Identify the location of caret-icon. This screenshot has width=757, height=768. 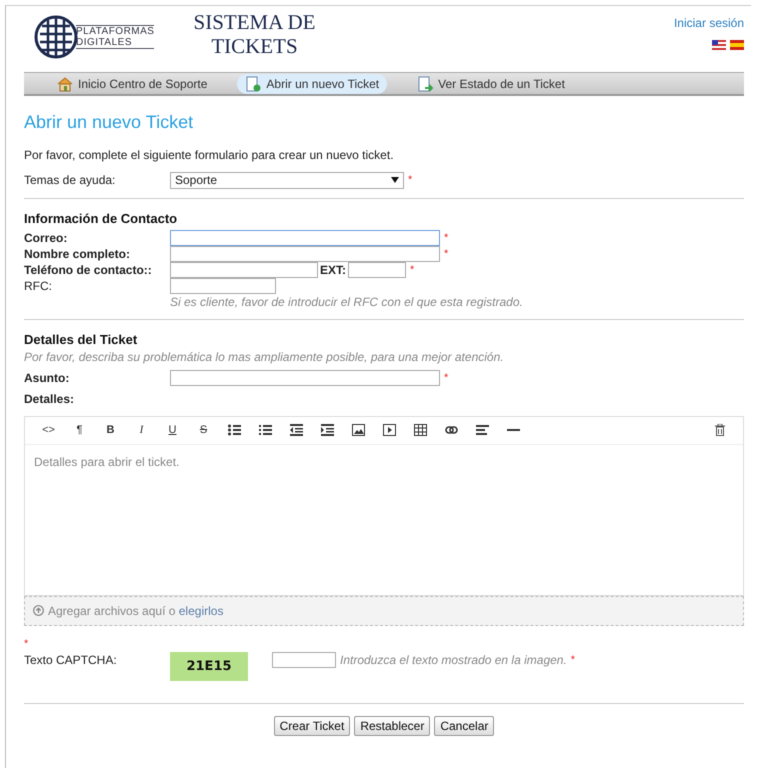
(395, 180).